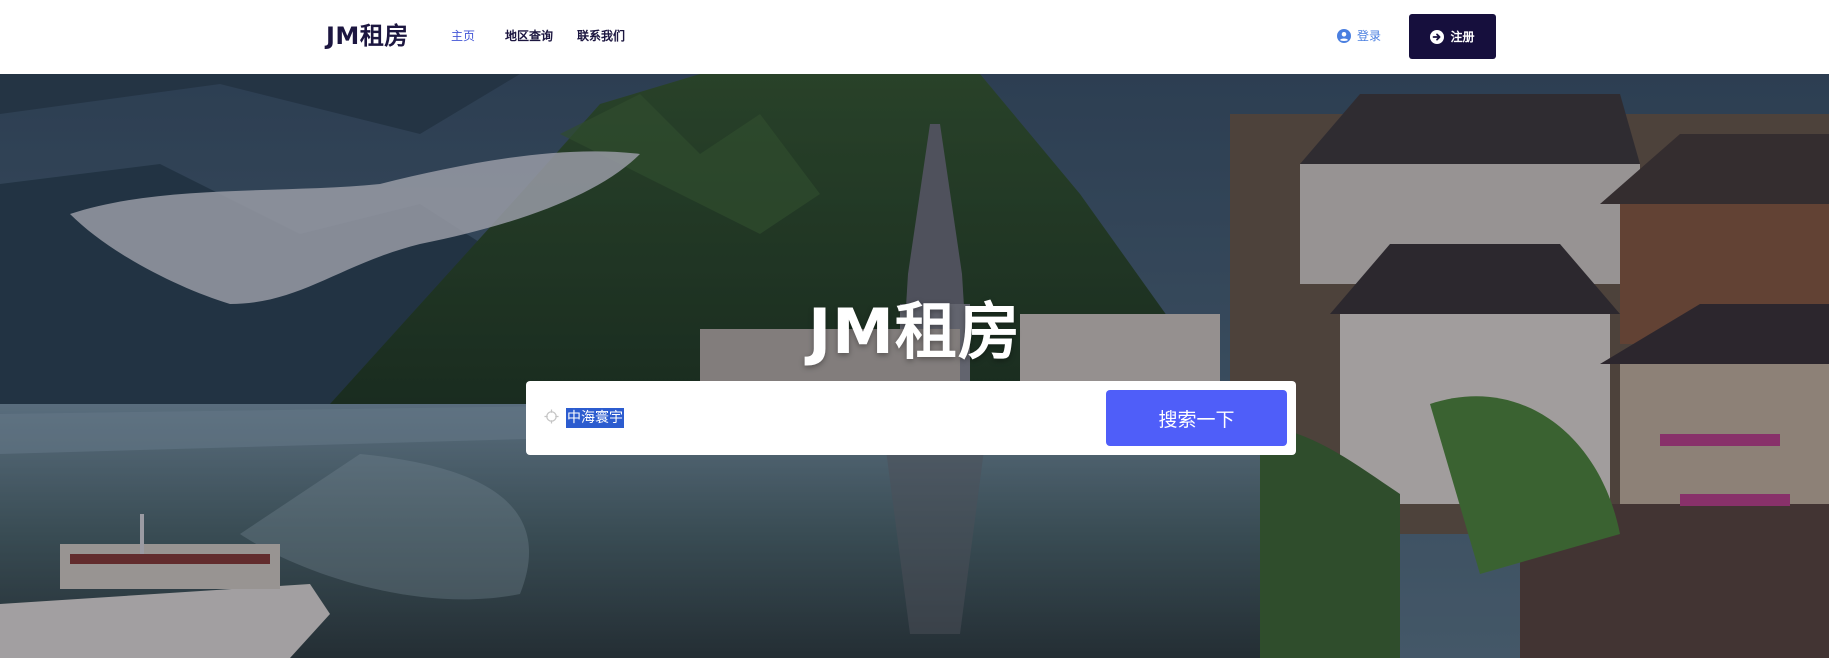  Describe the element at coordinates (1462, 37) in the screenshot. I see `register-label: 注册` at that location.